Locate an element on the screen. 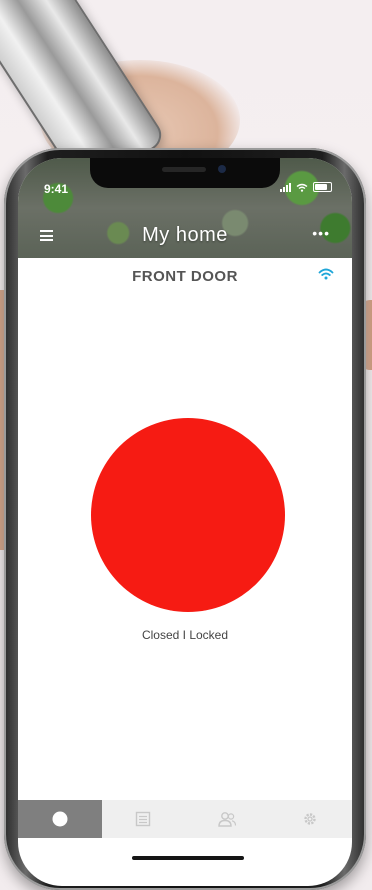 The width and height of the screenshot is (372, 890). page-title: My home is located at coordinates (185, 235).